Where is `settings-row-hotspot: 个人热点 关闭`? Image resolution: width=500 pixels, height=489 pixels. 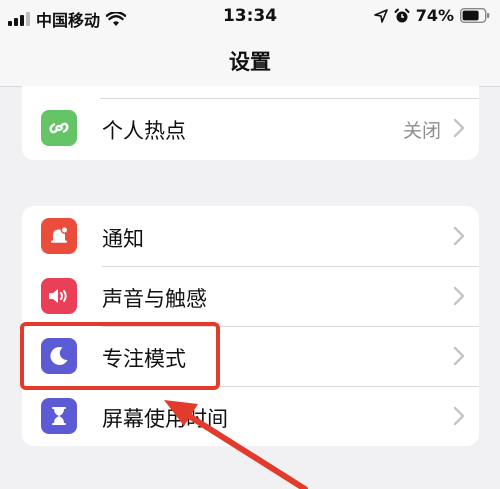 settings-row-hotspot: 个人热点 关闭 is located at coordinates (250, 128).